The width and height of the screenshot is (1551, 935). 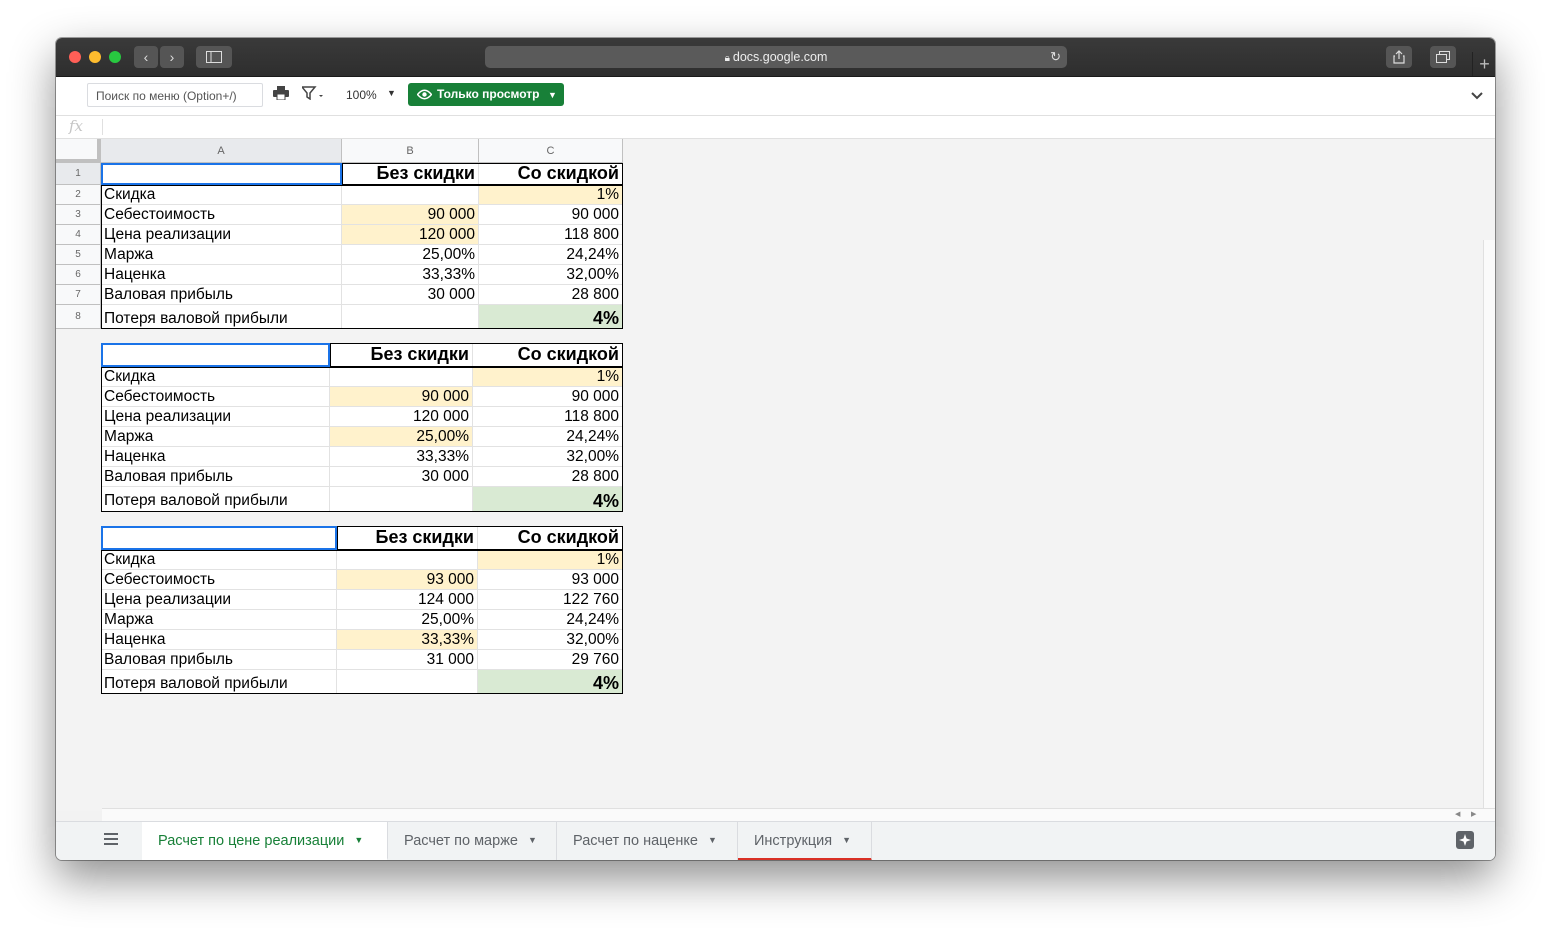 What do you see at coordinates (407, 660) in the screenshot?
I see `table-cell: 31 000` at bounding box center [407, 660].